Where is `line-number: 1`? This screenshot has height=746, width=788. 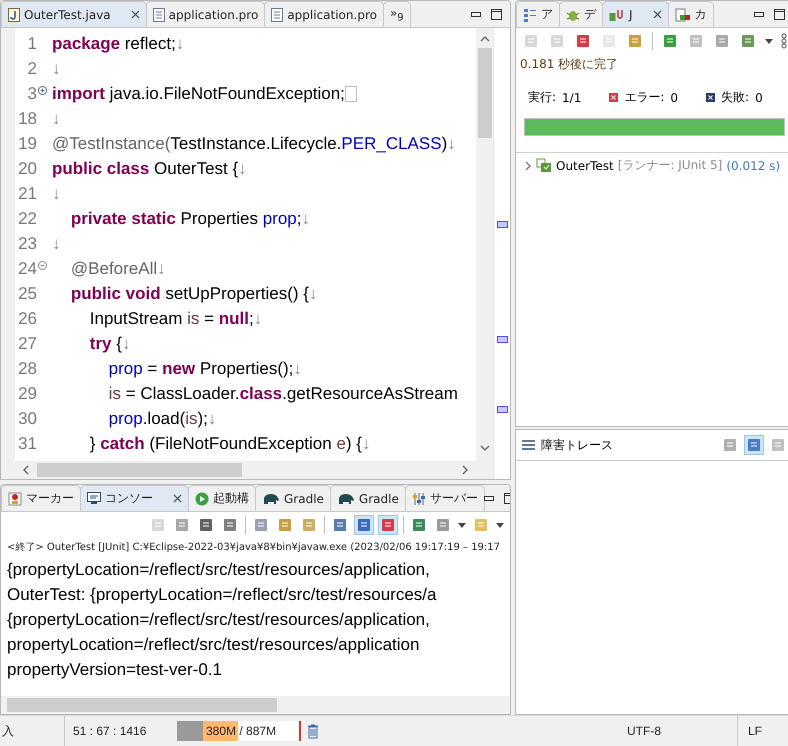
line-number: 1 is located at coordinates (31, 44).